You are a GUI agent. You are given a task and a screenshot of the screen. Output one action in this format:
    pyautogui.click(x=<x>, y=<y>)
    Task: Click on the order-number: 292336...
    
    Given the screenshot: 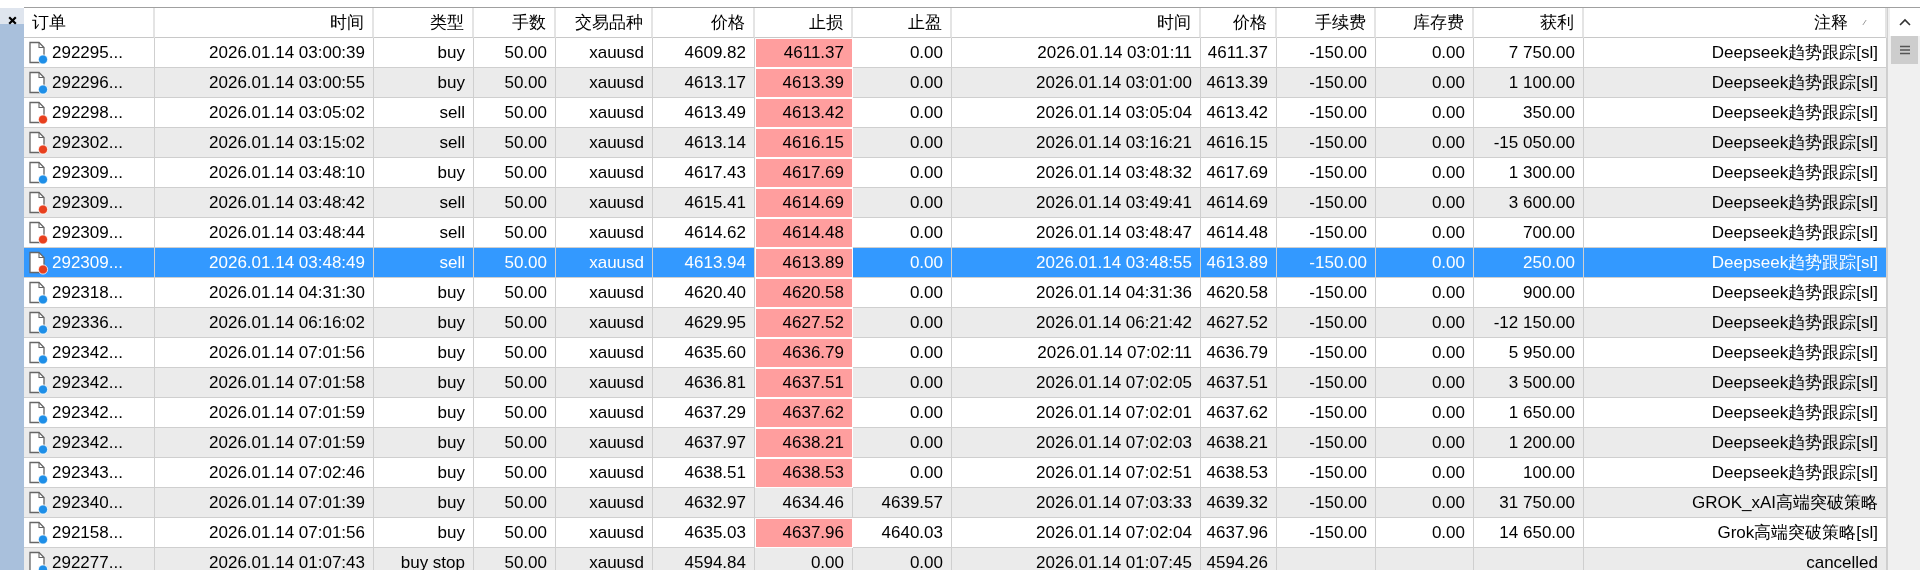 What is the action you would take?
    pyautogui.click(x=87, y=322)
    